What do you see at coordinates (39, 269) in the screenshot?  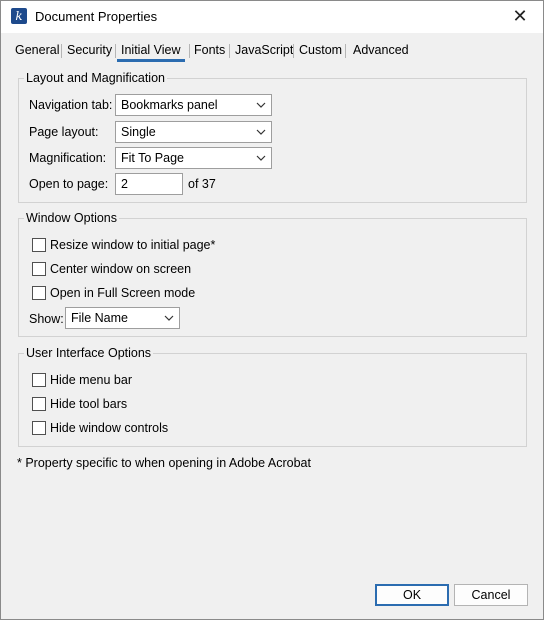 I see `center-window-checkbox` at bounding box center [39, 269].